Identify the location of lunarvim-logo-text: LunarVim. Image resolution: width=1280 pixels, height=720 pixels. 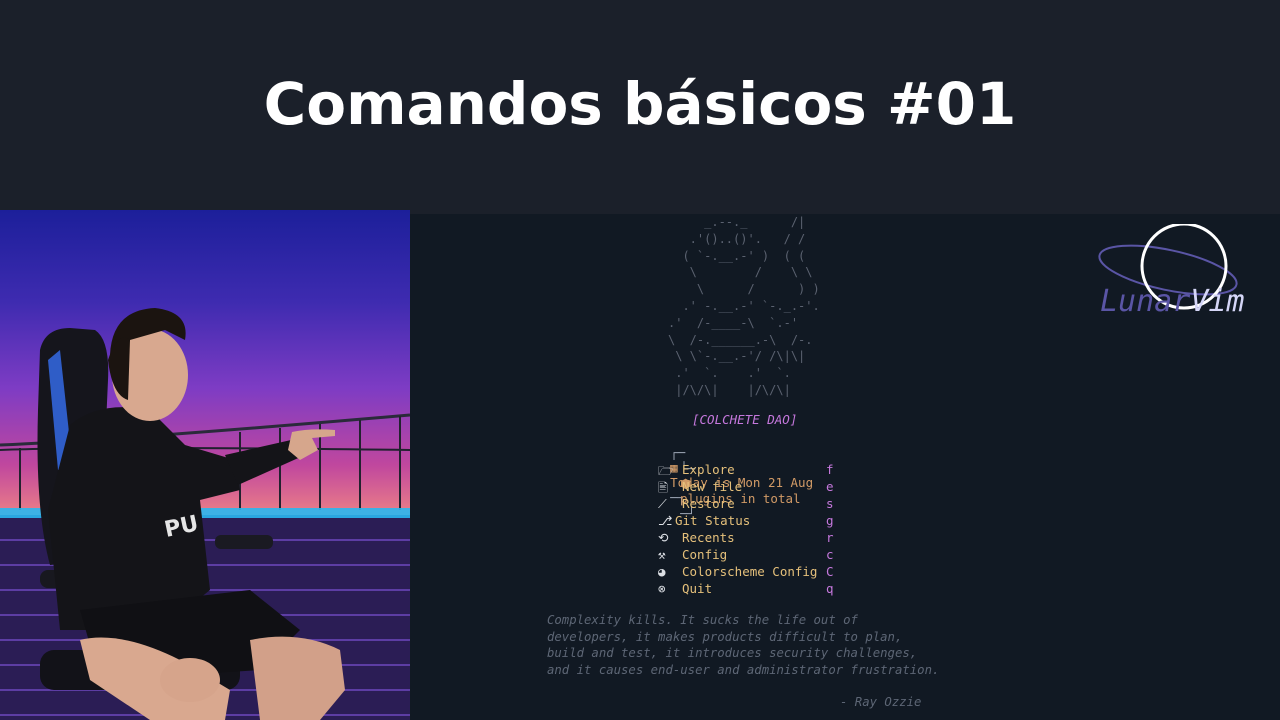
(1172, 301).